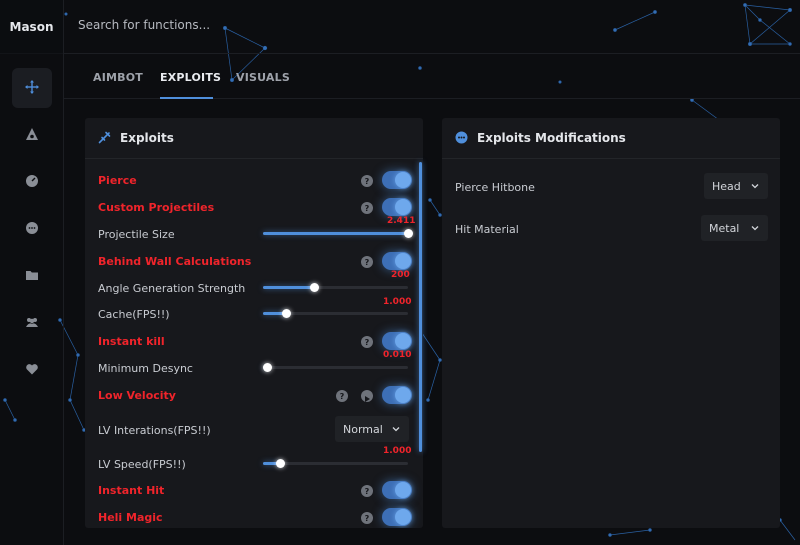  I want to click on behind-wall-help-icon: ?, so click(367, 262).